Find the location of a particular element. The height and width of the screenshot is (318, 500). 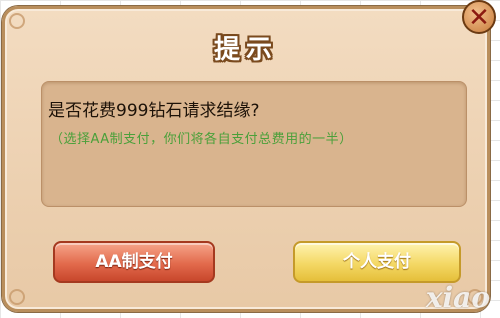

aa-pay-button: AA制支付 is located at coordinates (134, 262).